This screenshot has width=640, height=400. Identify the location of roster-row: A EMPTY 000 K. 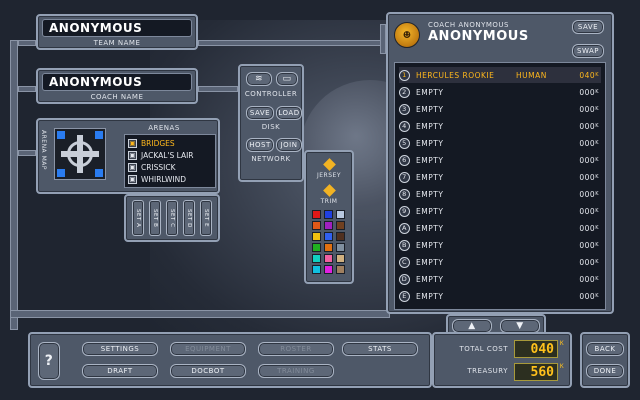
(500, 228).